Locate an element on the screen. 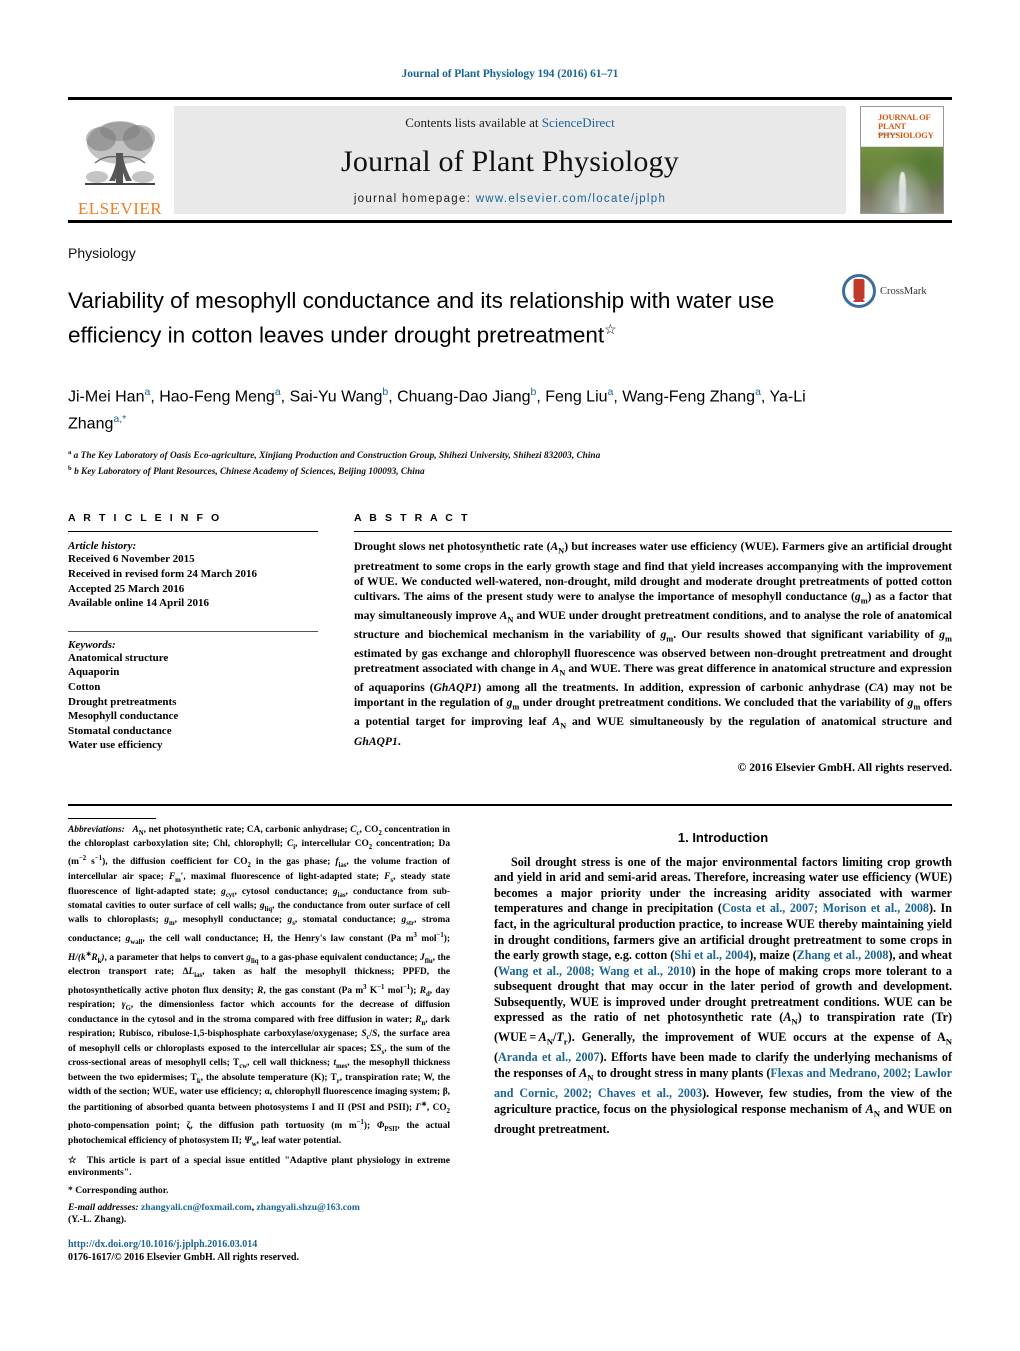 The width and height of the screenshot is (1020, 1351). journal-homepage-link: www.elsevier.com/locate/jplph is located at coordinates (571, 199).